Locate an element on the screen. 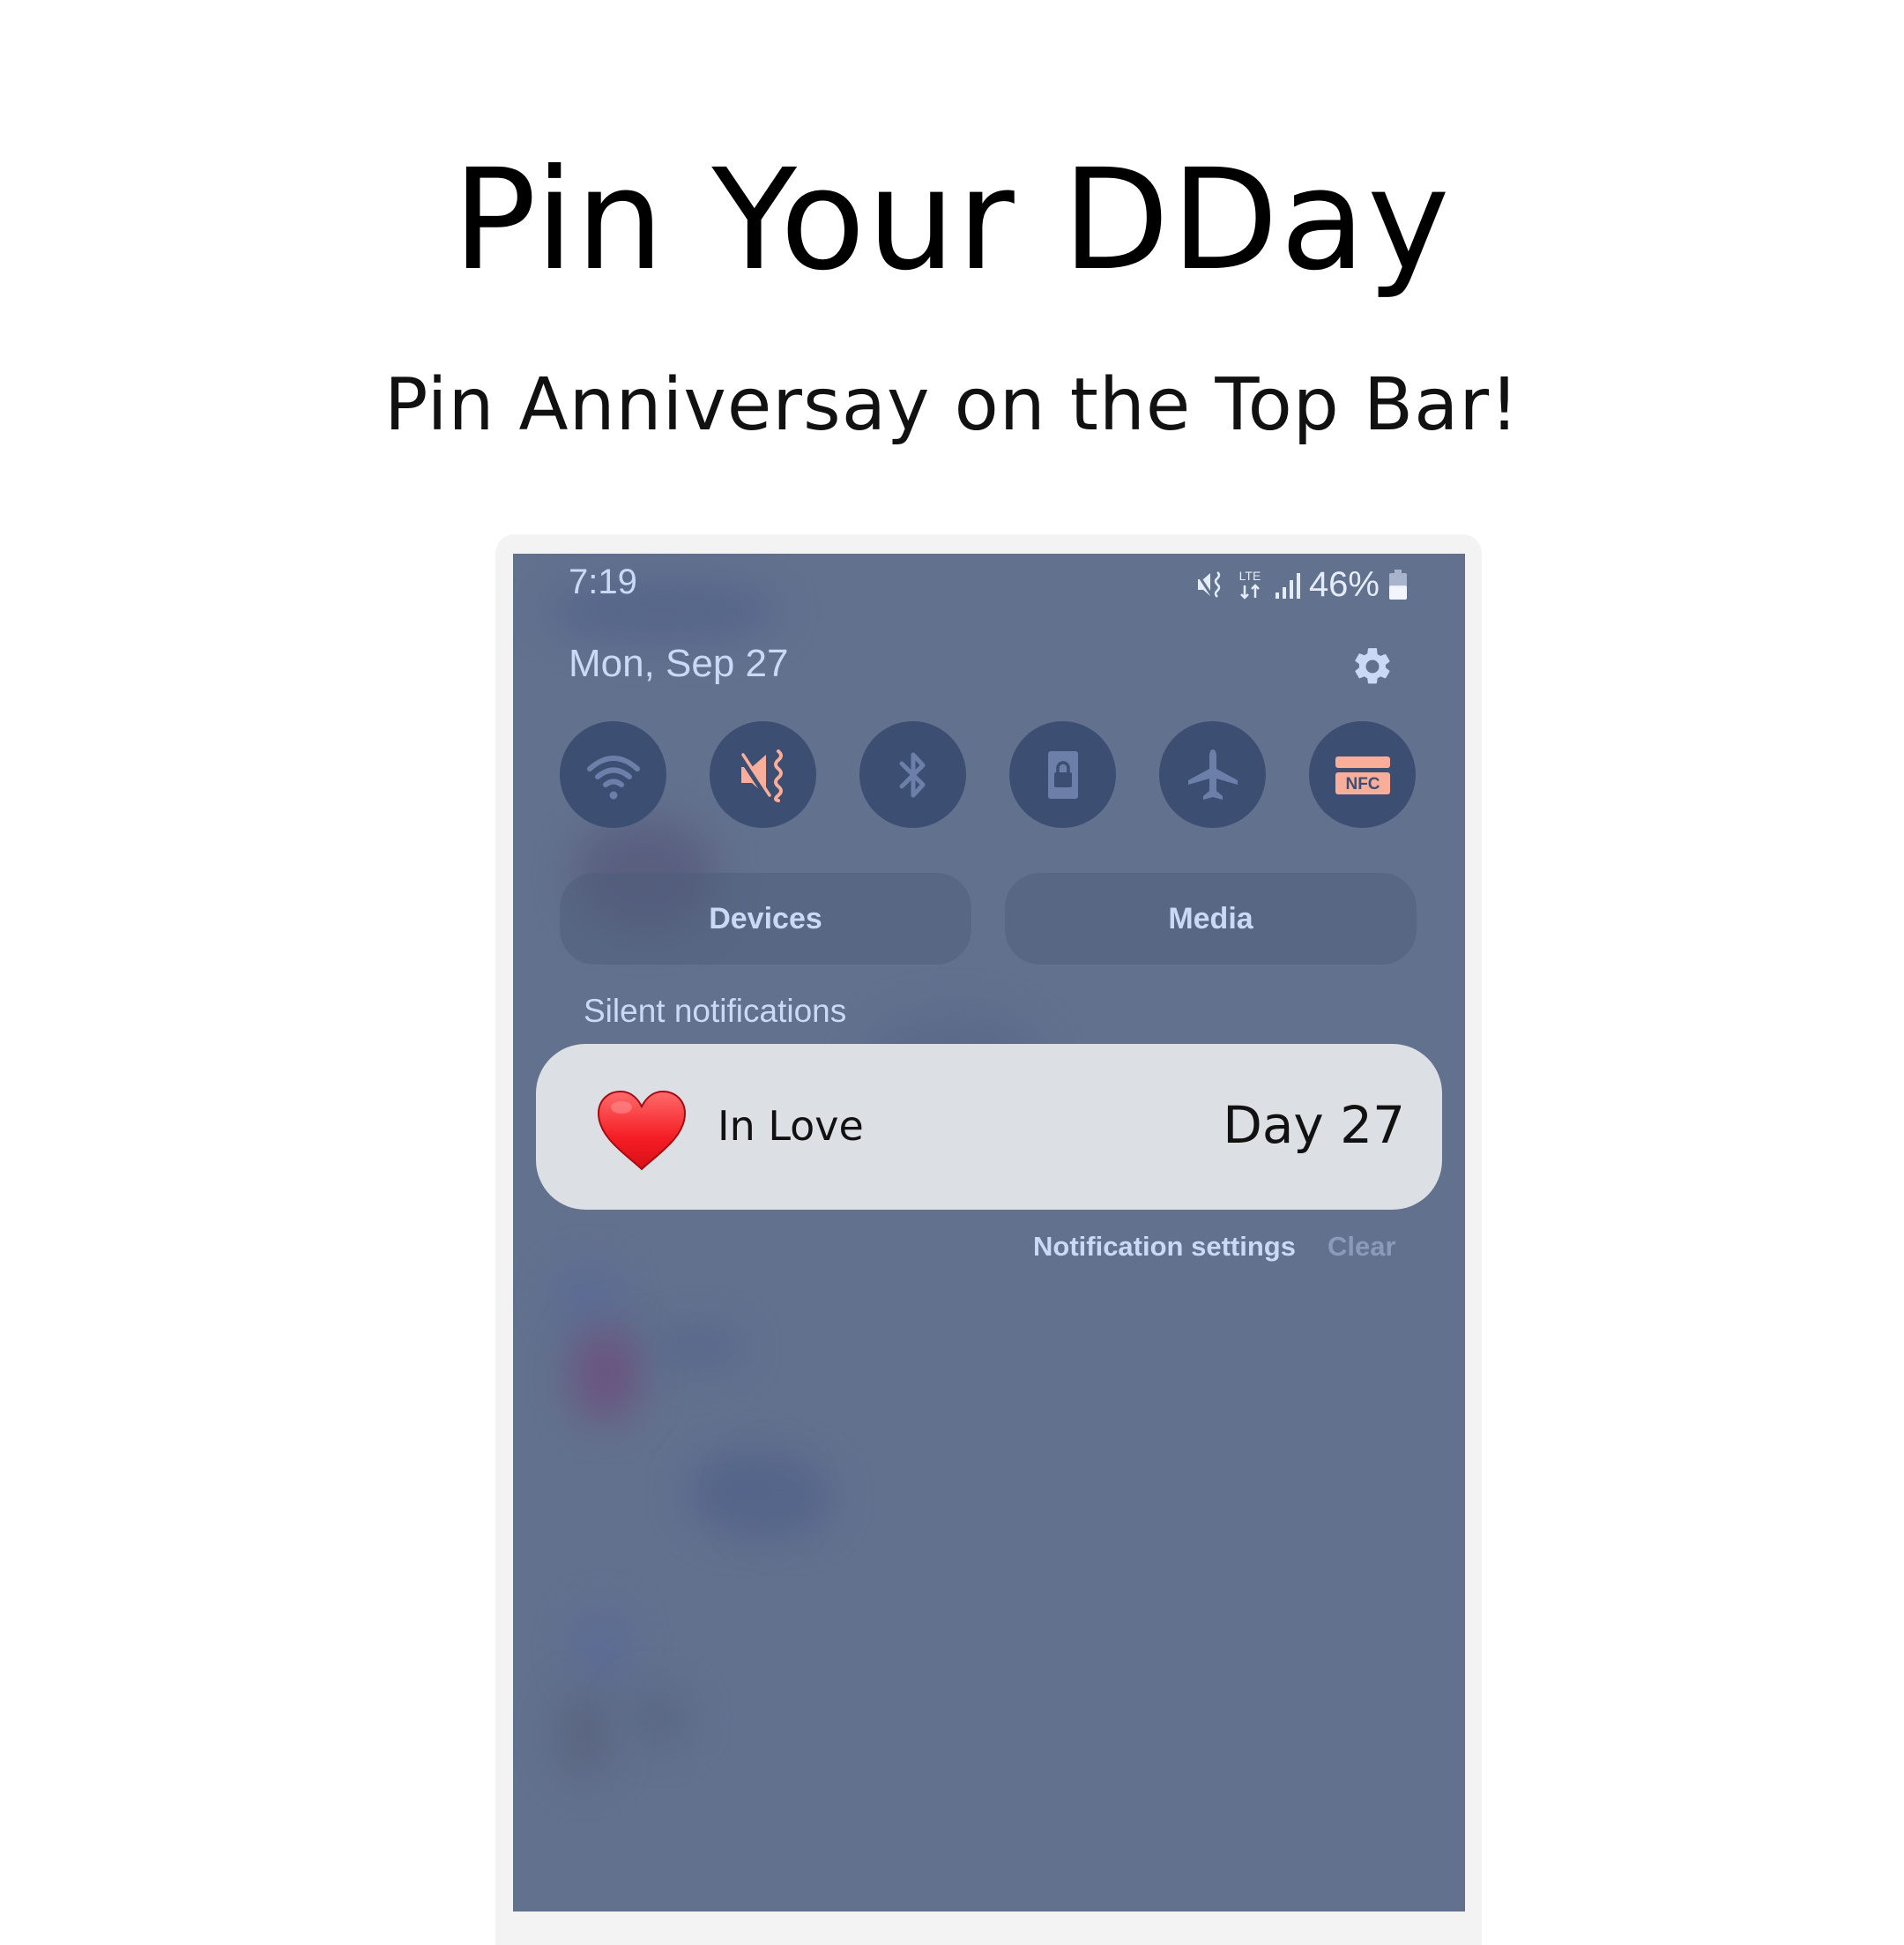 The width and height of the screenshot is (1904, 1945). dday-notification-card: In Love Day 27 is located at coordinates (989, 1127).